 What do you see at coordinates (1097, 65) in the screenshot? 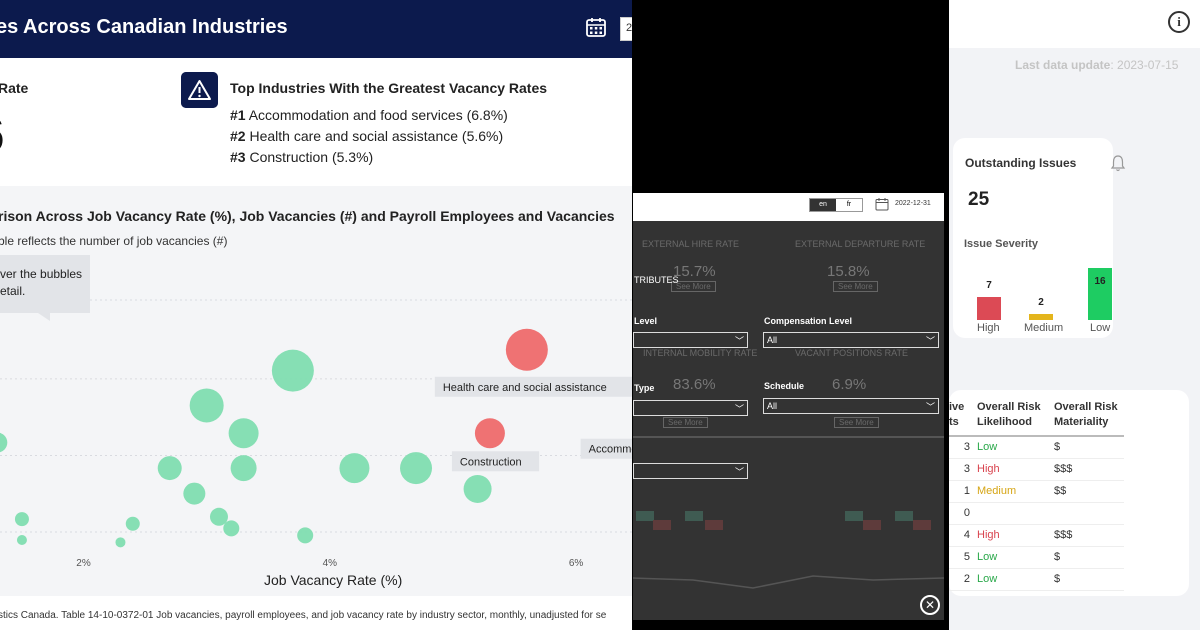
I see `last-update: Last data update: 2023-07-15` at bounding box center [1097, 65].